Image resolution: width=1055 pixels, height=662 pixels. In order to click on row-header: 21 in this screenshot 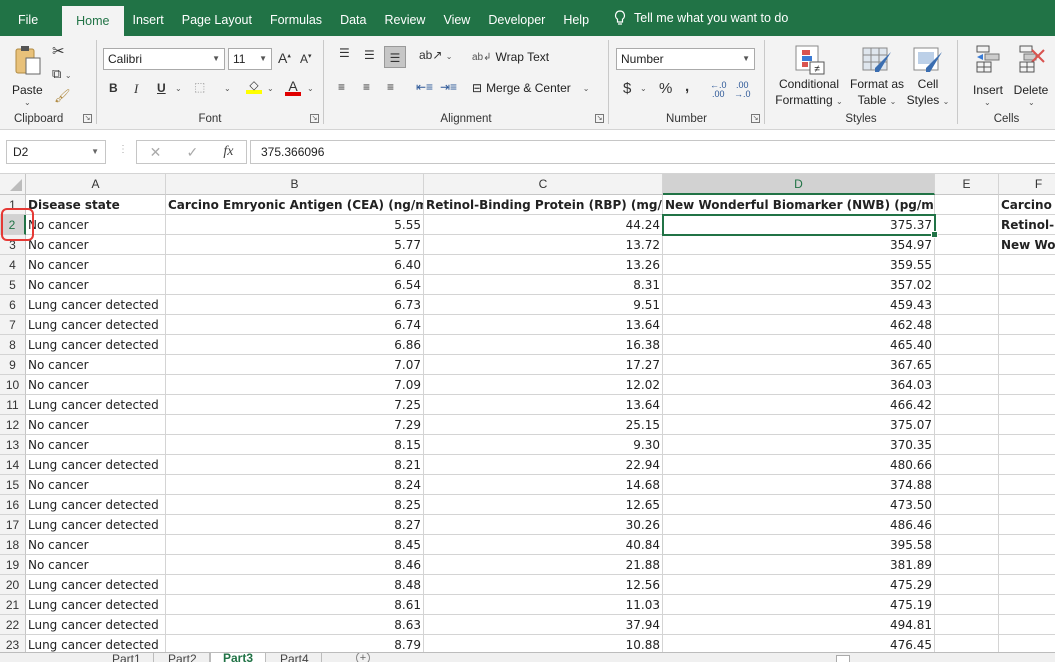, I will do `click(13, 605)`.